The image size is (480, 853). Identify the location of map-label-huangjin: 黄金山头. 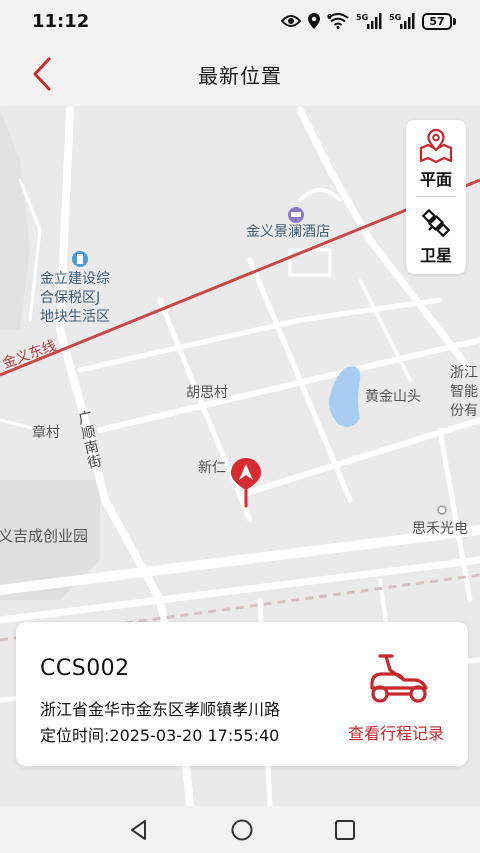
(393, 397).